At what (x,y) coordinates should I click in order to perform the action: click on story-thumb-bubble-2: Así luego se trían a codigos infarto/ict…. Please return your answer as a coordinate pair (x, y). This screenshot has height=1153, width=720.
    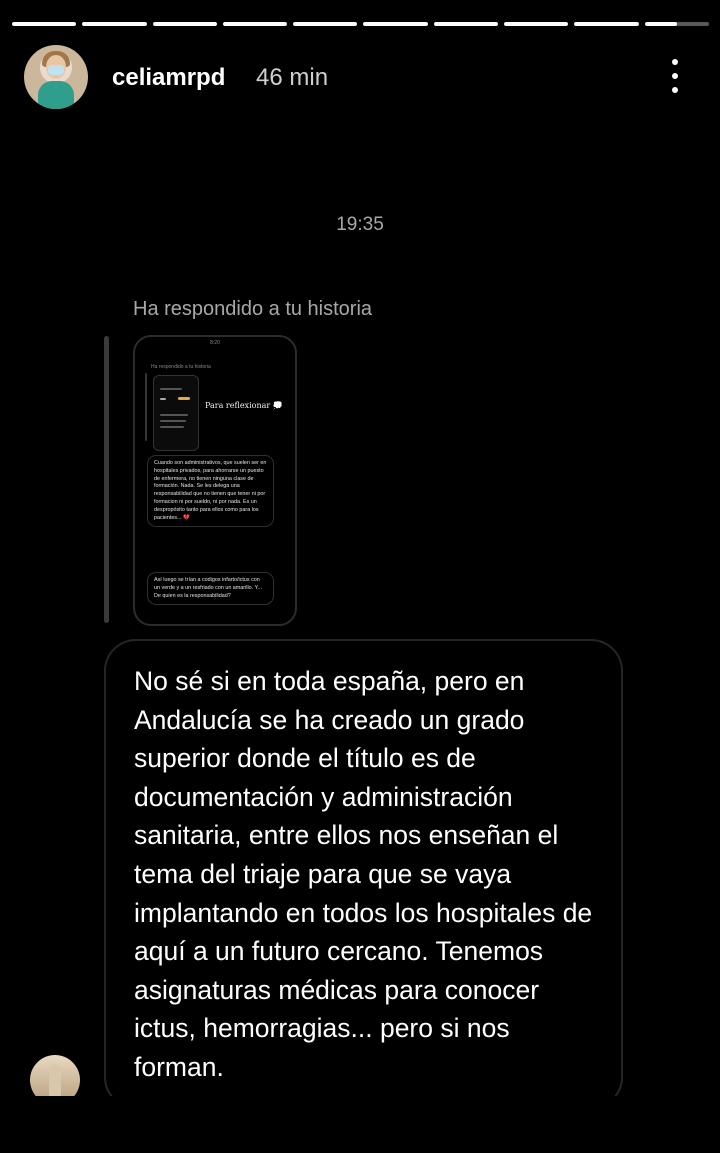
    Looking at the image, I should click on (210, 589).